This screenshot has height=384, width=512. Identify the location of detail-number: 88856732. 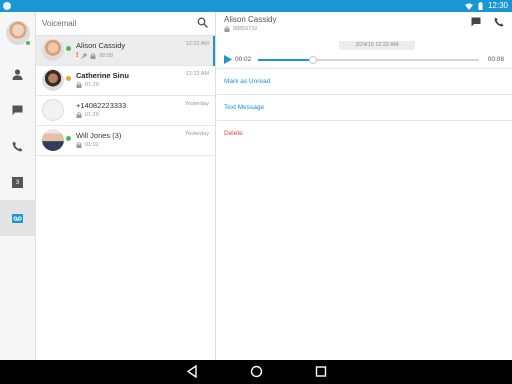
(240, 29).